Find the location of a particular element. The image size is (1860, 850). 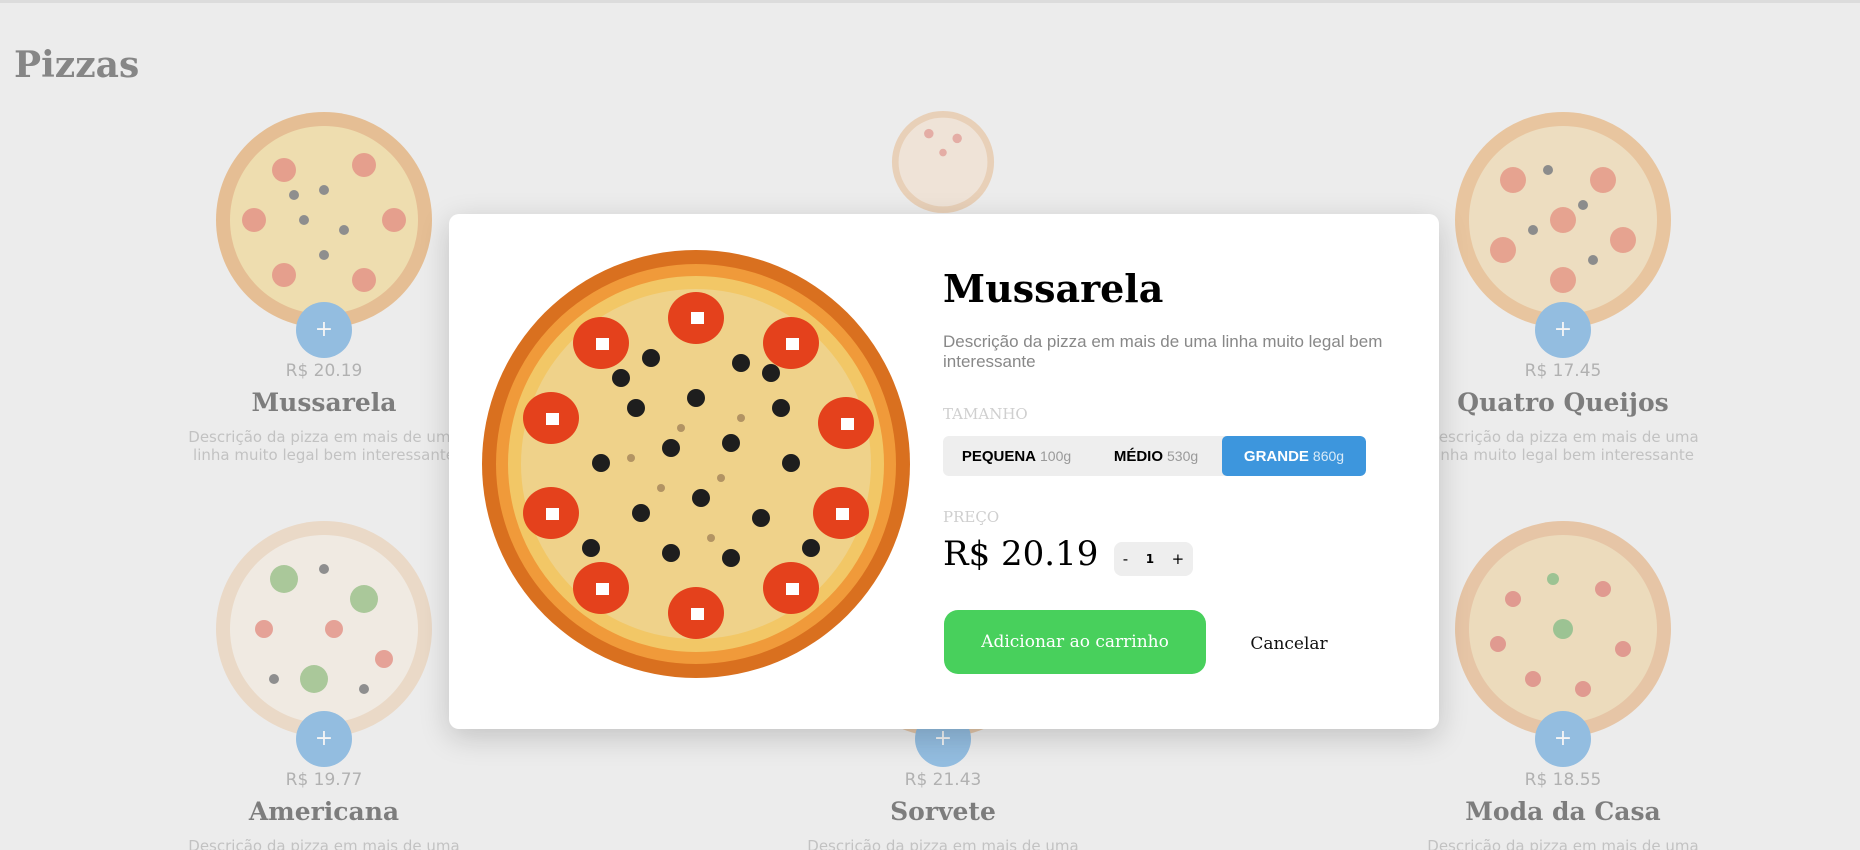

size-selector: PEQUENA 100g MÉDIO 530g GRANDE 860g is located at coordinates (1154, 456).